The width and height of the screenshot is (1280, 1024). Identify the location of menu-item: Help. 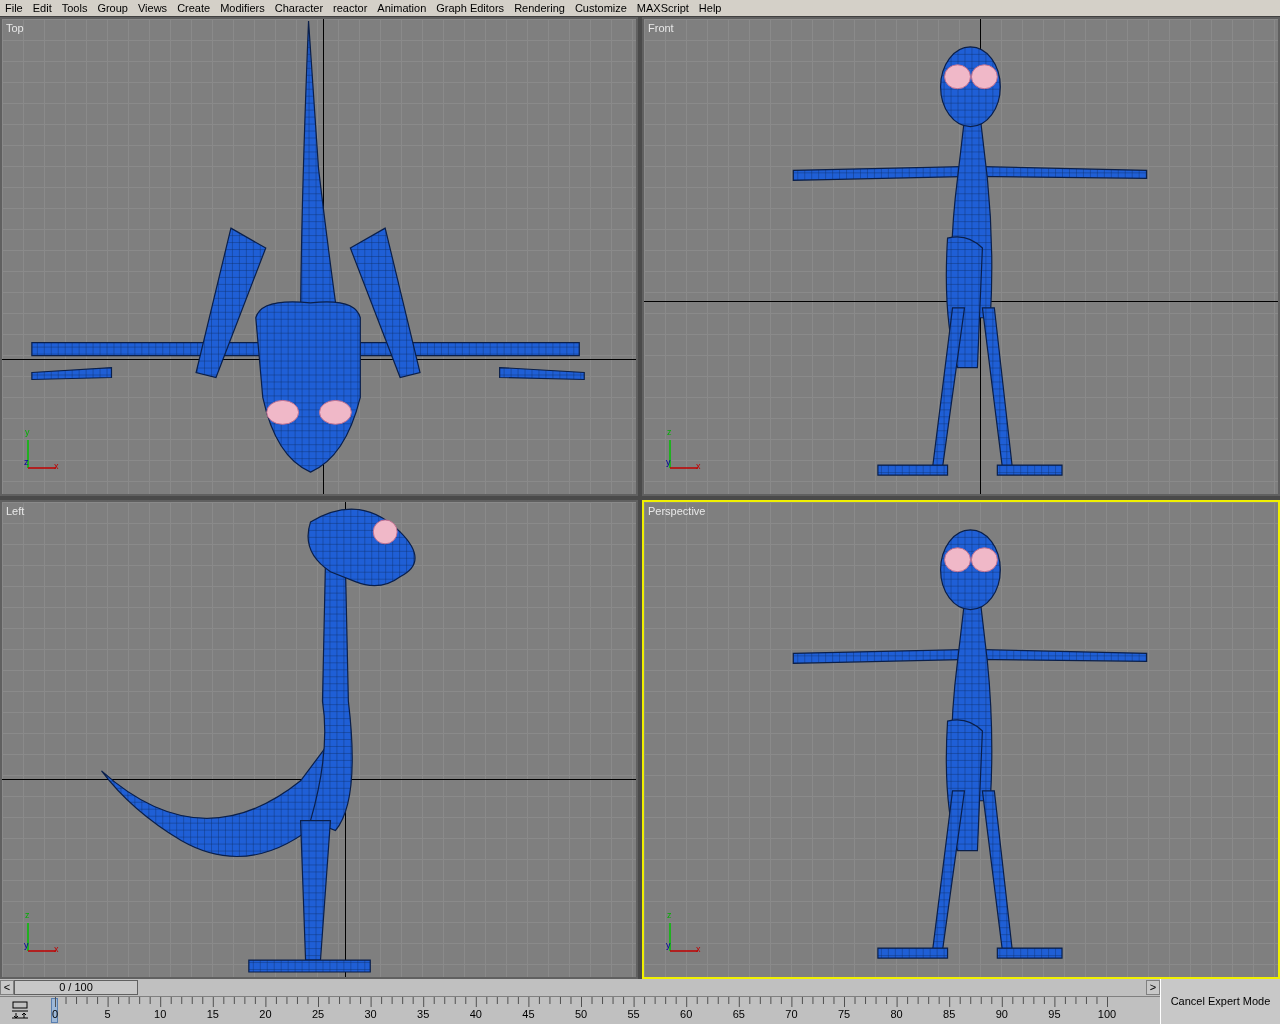
(710, 8).